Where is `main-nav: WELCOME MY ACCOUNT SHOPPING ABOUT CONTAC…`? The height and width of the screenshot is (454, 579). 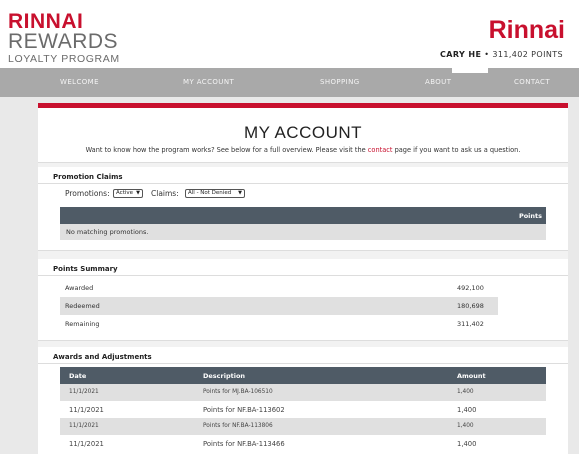 main-nav: WELCOME MY ACCOUNT SHOPPING ABOUT CONTAC… is located at coordinates (289, 82).